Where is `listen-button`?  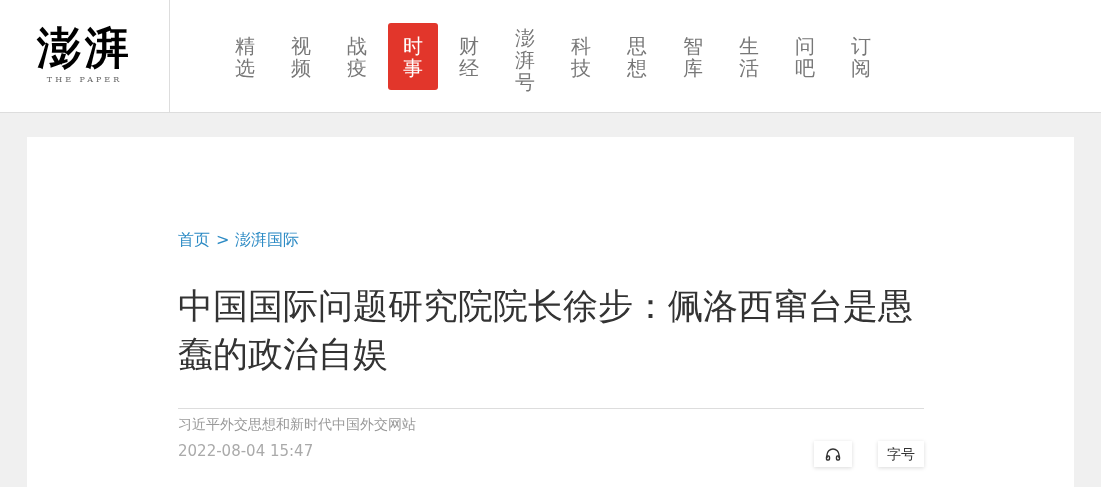
listen-button is located at coordinates (833, 454).